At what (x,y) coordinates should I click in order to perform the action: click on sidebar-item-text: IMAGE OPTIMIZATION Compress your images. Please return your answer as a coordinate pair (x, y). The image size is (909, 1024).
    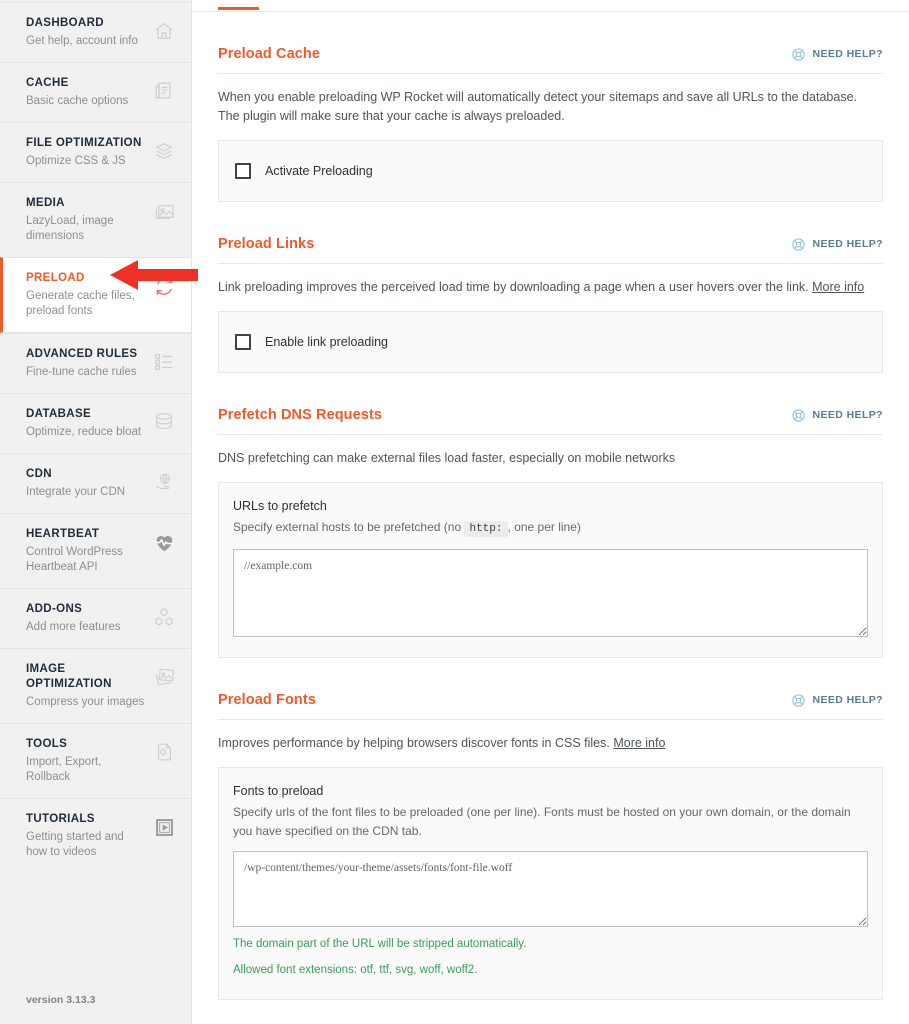
    Looking at the image, I should click on (88, 686).